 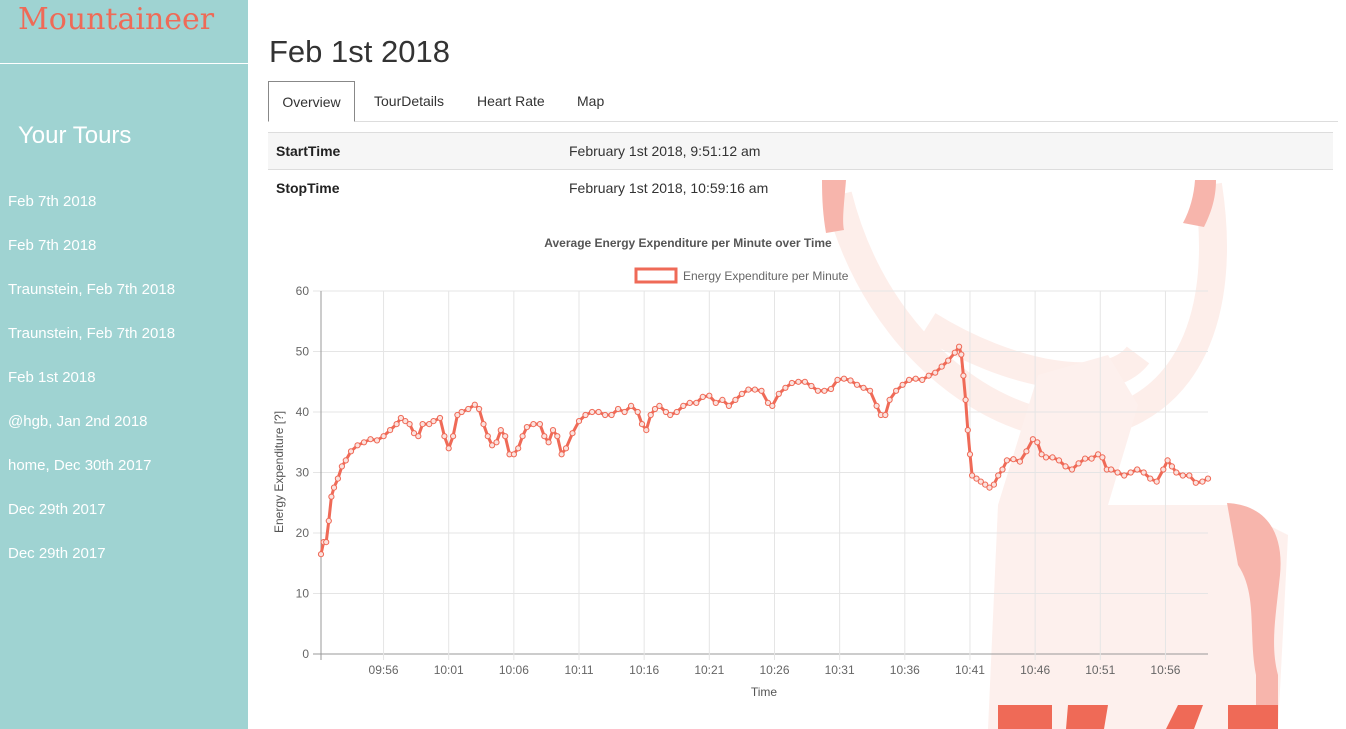 What do you see at coordinates (511, 101) in the screenshot?
I see `tab-heart-rate: Heart Rate` at bounding box center [511, 101].